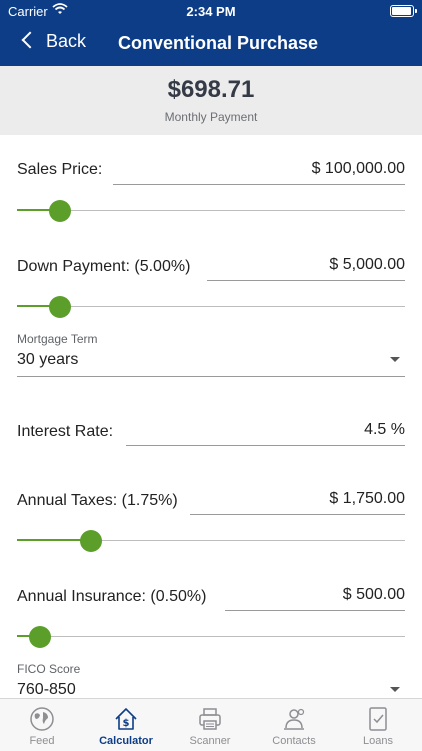 Image resolution: width=422 pixels, height=751 pixels. I want to click on annual-insurance-input: $ 500.00, so click(374, 595).